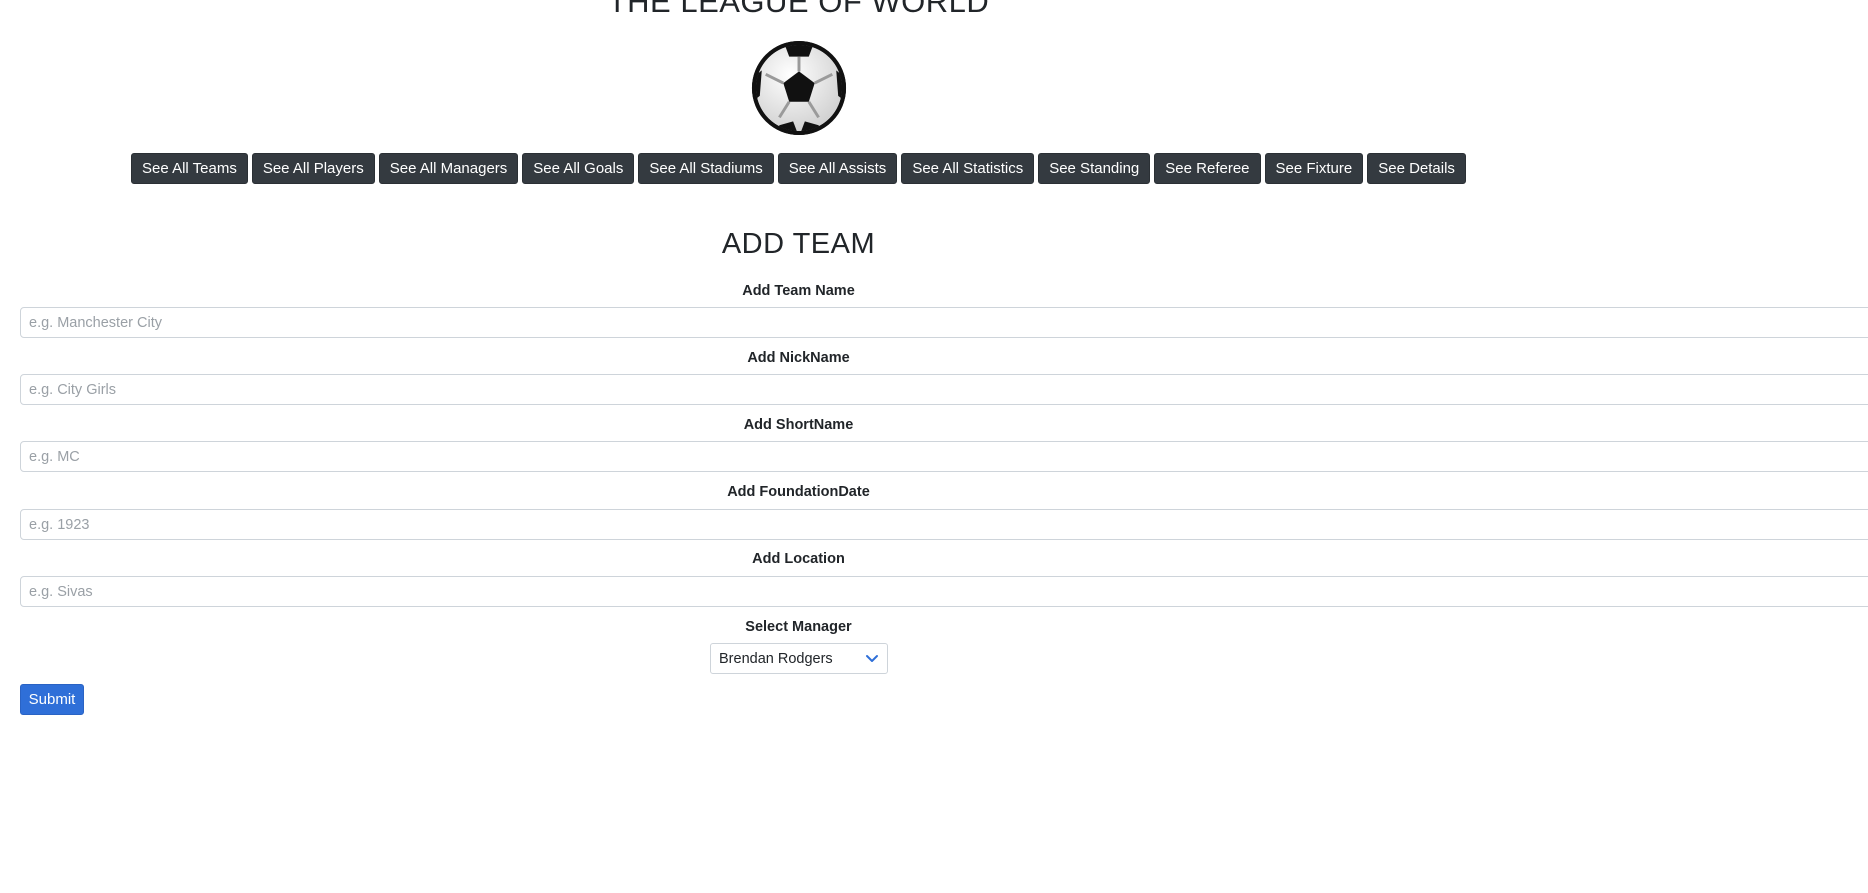  I want to click on location-input, so click(944, 591).